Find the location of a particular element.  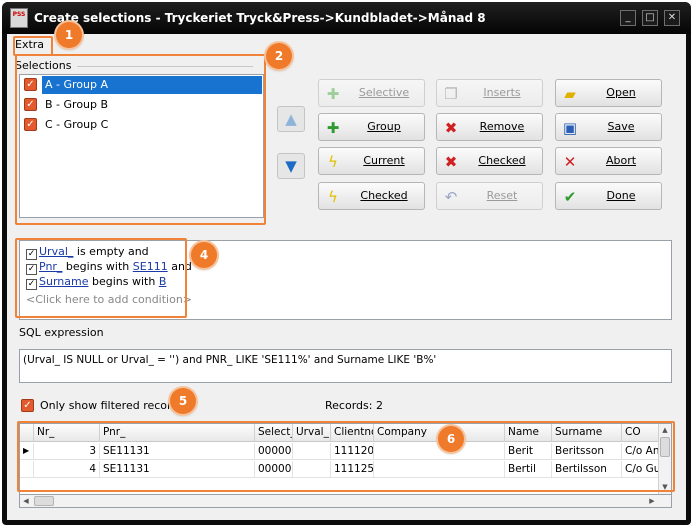

reset-button: ↶ Reset is located at coordinates (489, 196).